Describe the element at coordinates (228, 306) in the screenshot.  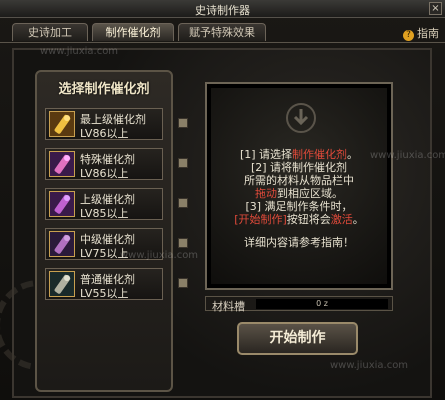
I see `material-slot-label: 材料槽` at that location.